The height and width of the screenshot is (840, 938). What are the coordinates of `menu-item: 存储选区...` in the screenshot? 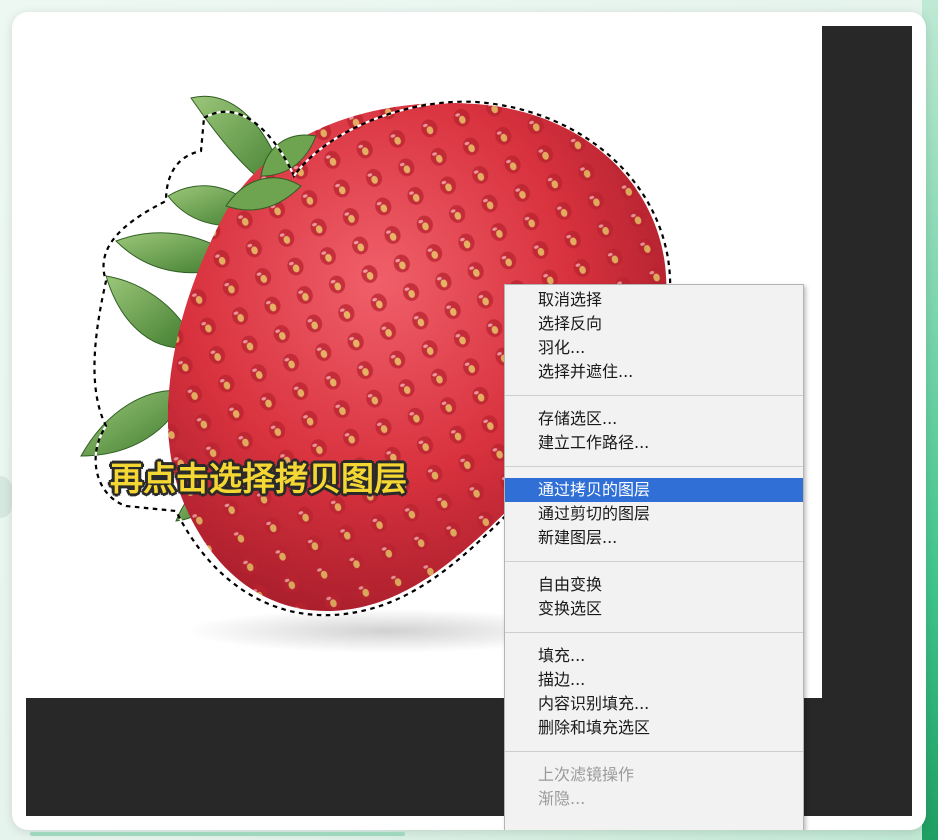 It's located at (654, 419).